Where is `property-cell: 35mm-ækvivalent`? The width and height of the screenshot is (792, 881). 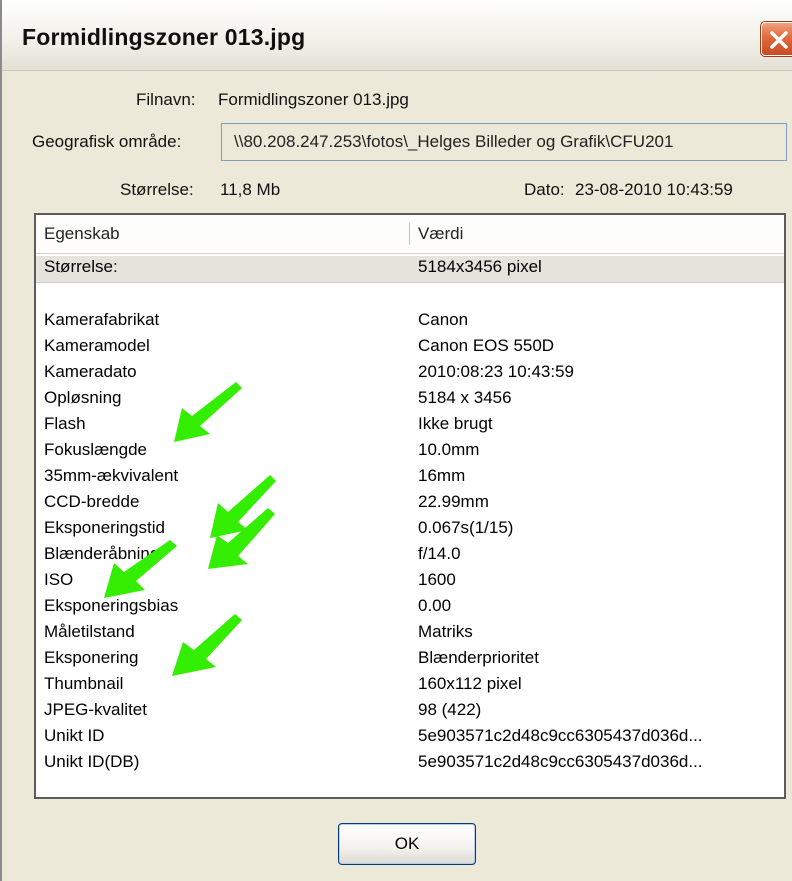 property-cell: 35mm-ækvivalent is located at coordinates (111, 475).